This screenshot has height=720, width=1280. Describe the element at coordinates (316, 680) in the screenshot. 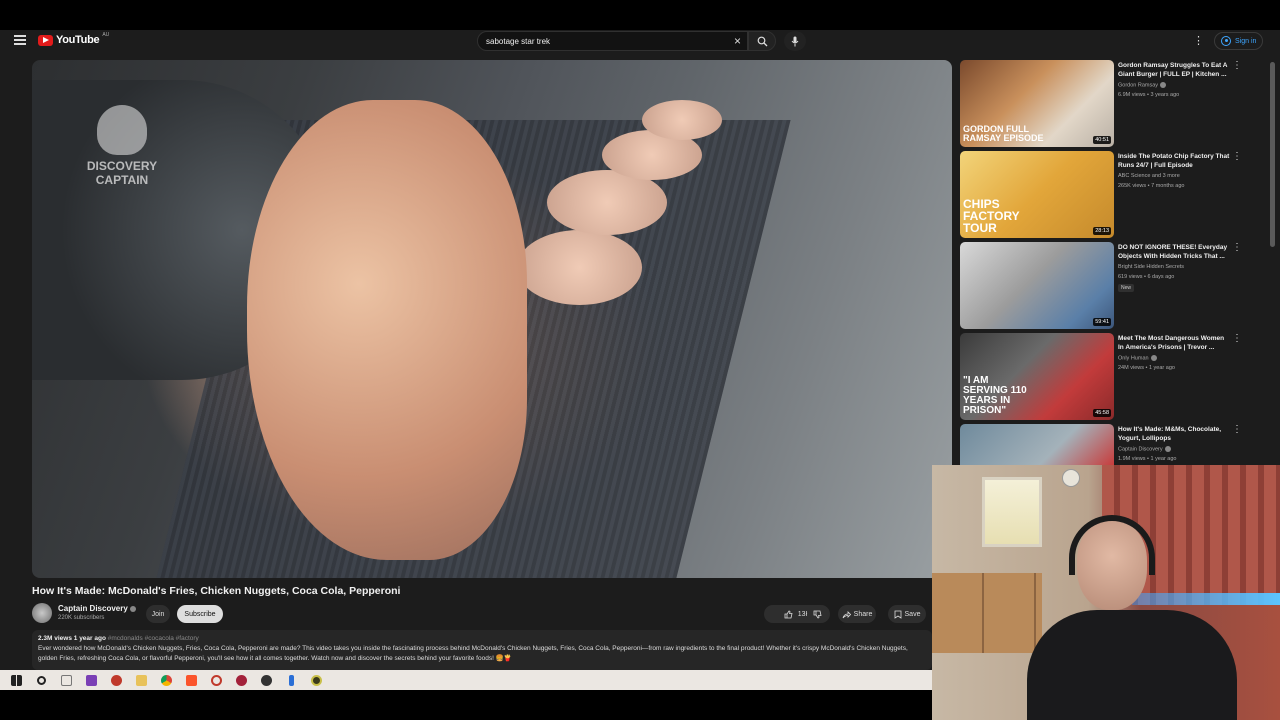

I see `app-icon-obs` at that location.